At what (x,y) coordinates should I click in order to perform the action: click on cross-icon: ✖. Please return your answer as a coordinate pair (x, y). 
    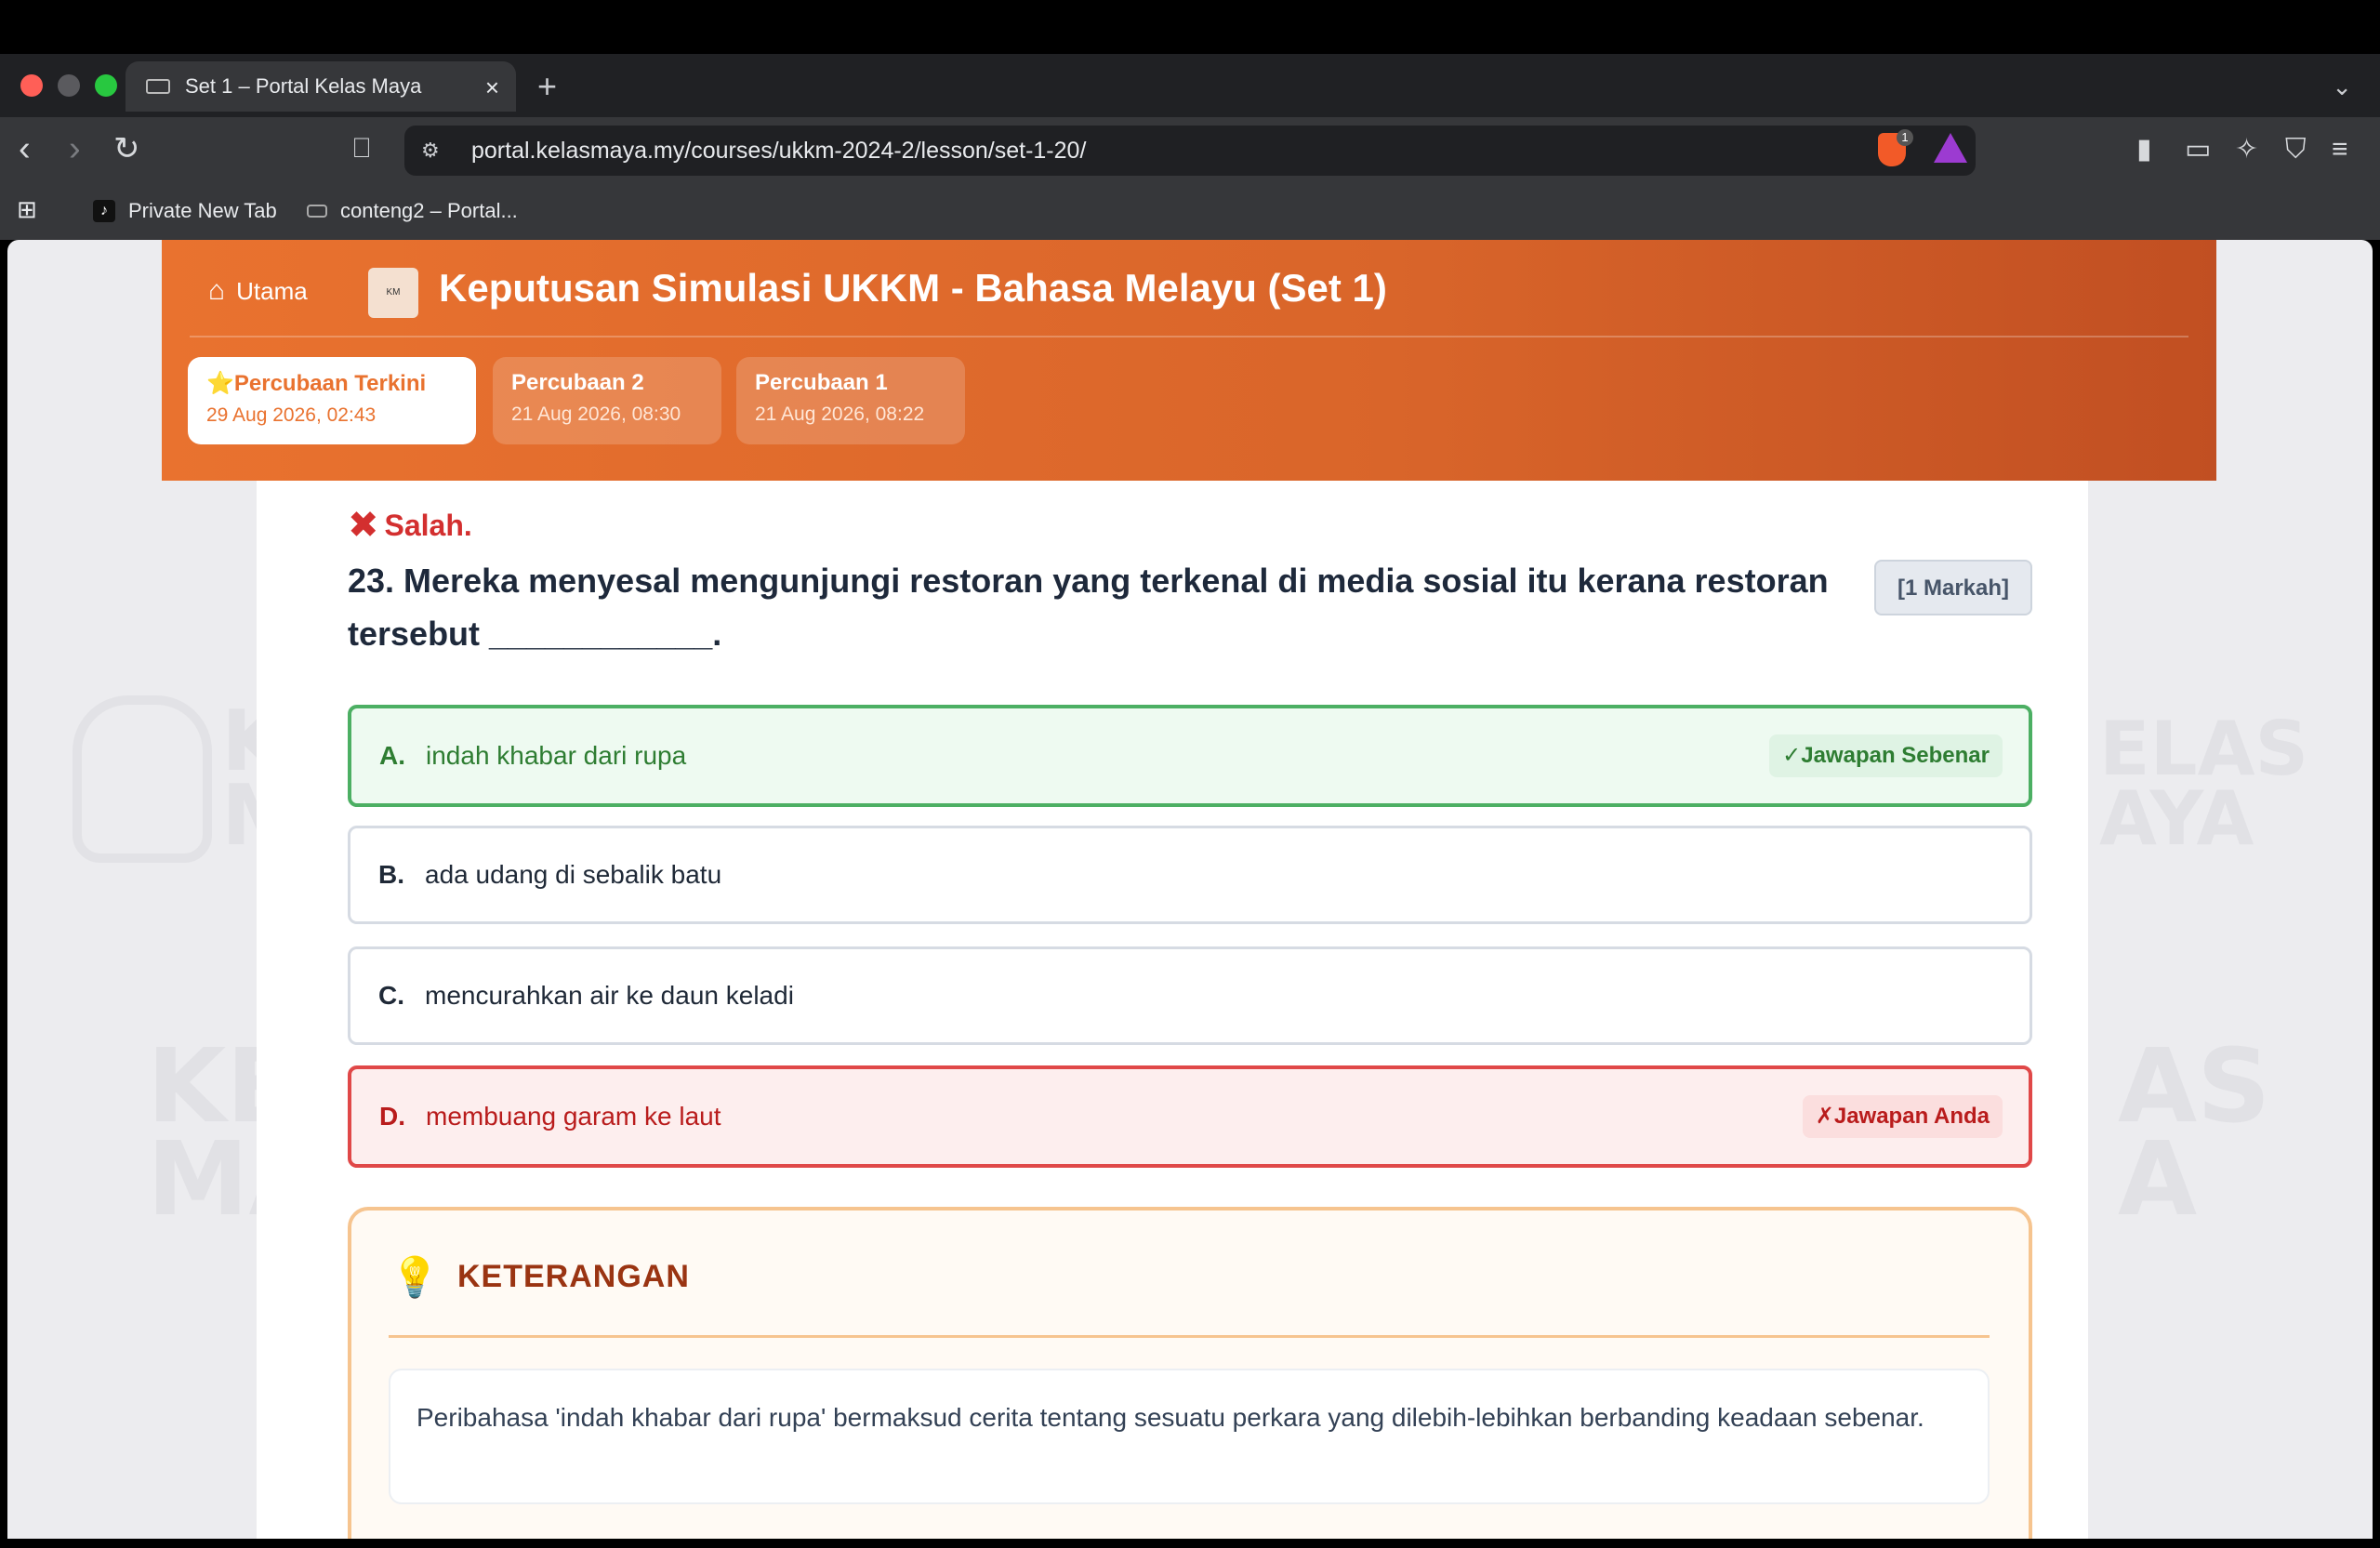
    Looking at the image, I should click on (363, 525).